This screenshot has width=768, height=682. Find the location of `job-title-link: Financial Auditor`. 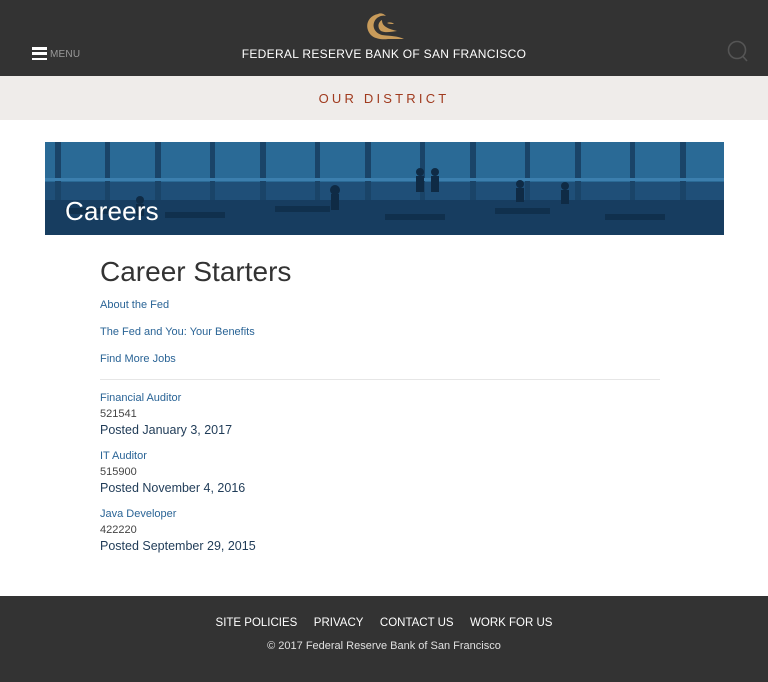

job-title-link: Financial Auditor is located at coordinates (380, 398).